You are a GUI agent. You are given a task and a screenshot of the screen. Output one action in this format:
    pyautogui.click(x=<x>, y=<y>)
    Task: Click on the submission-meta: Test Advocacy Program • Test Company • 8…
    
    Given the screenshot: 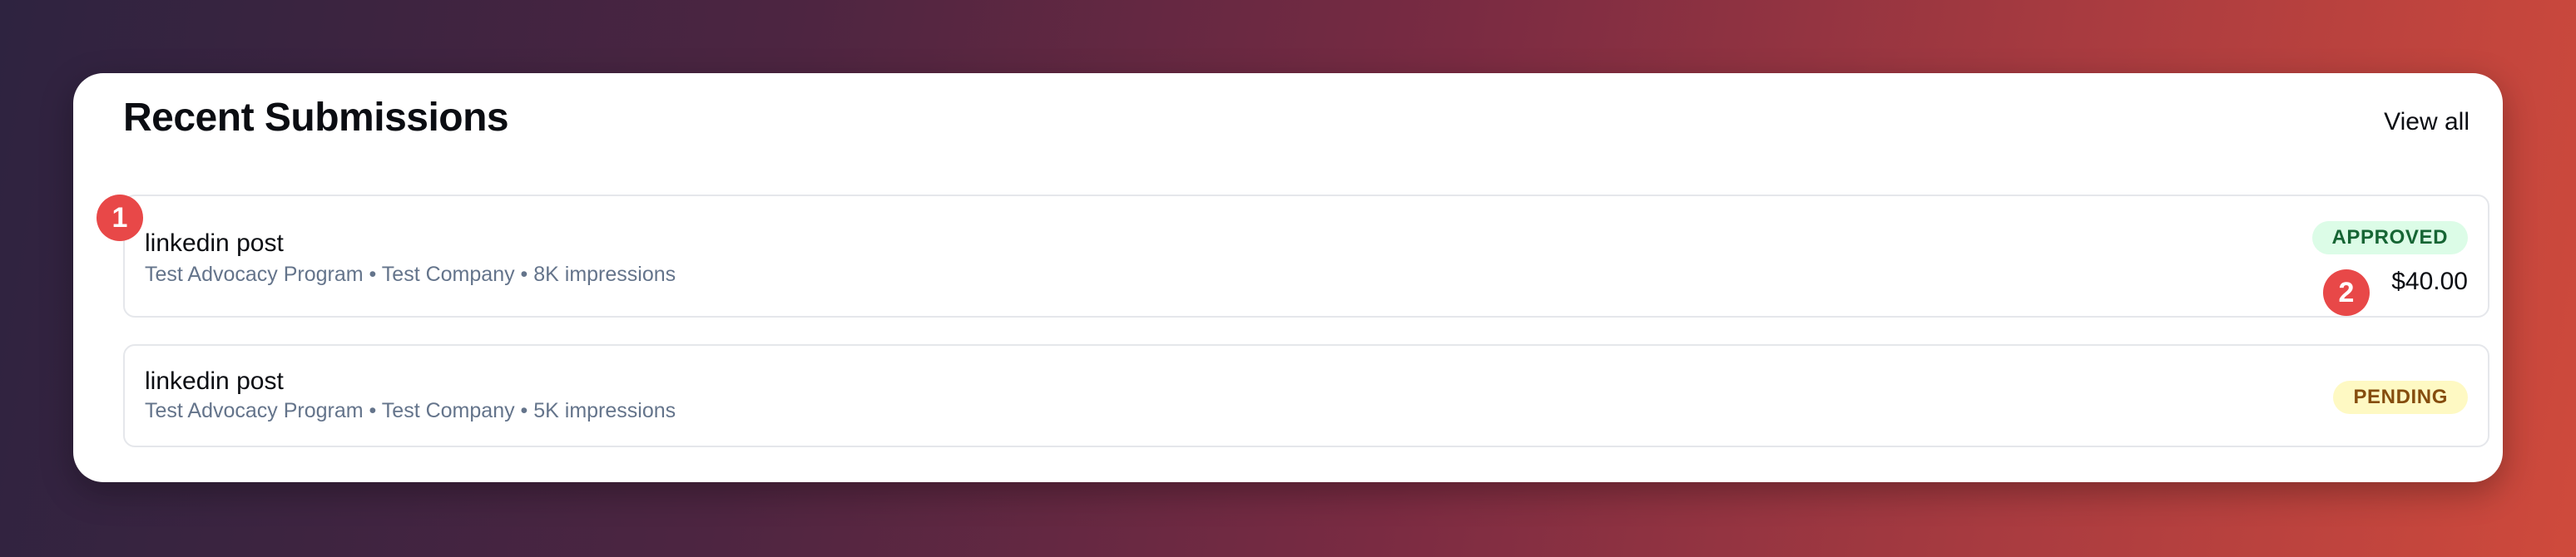 What is the action you would take?
    pyautogui.click(x=411, y=274)
    